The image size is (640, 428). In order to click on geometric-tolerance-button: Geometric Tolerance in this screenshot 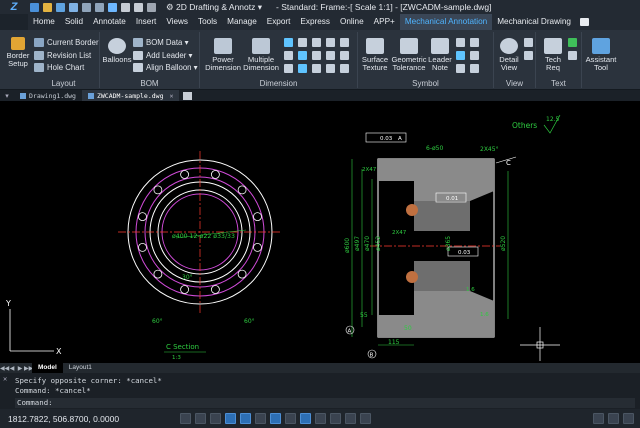, I will do `click(409, 55)`.